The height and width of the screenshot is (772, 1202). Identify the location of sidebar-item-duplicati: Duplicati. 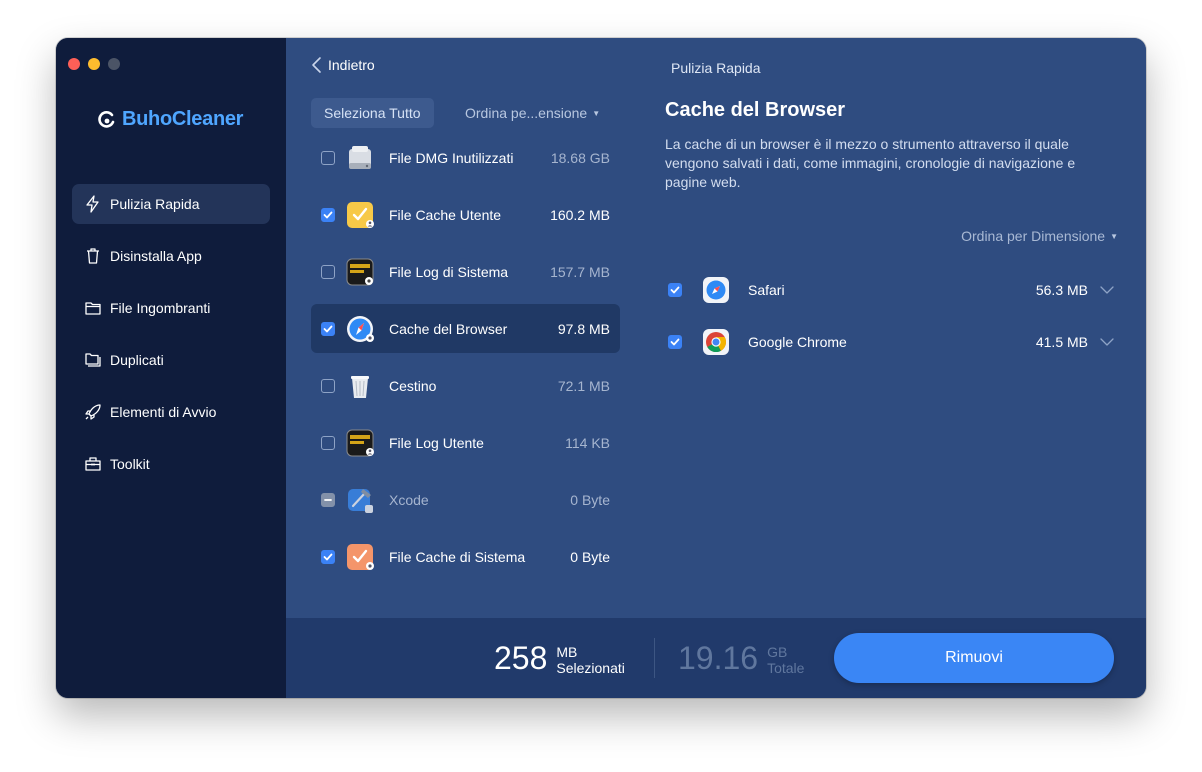
(171, 360).